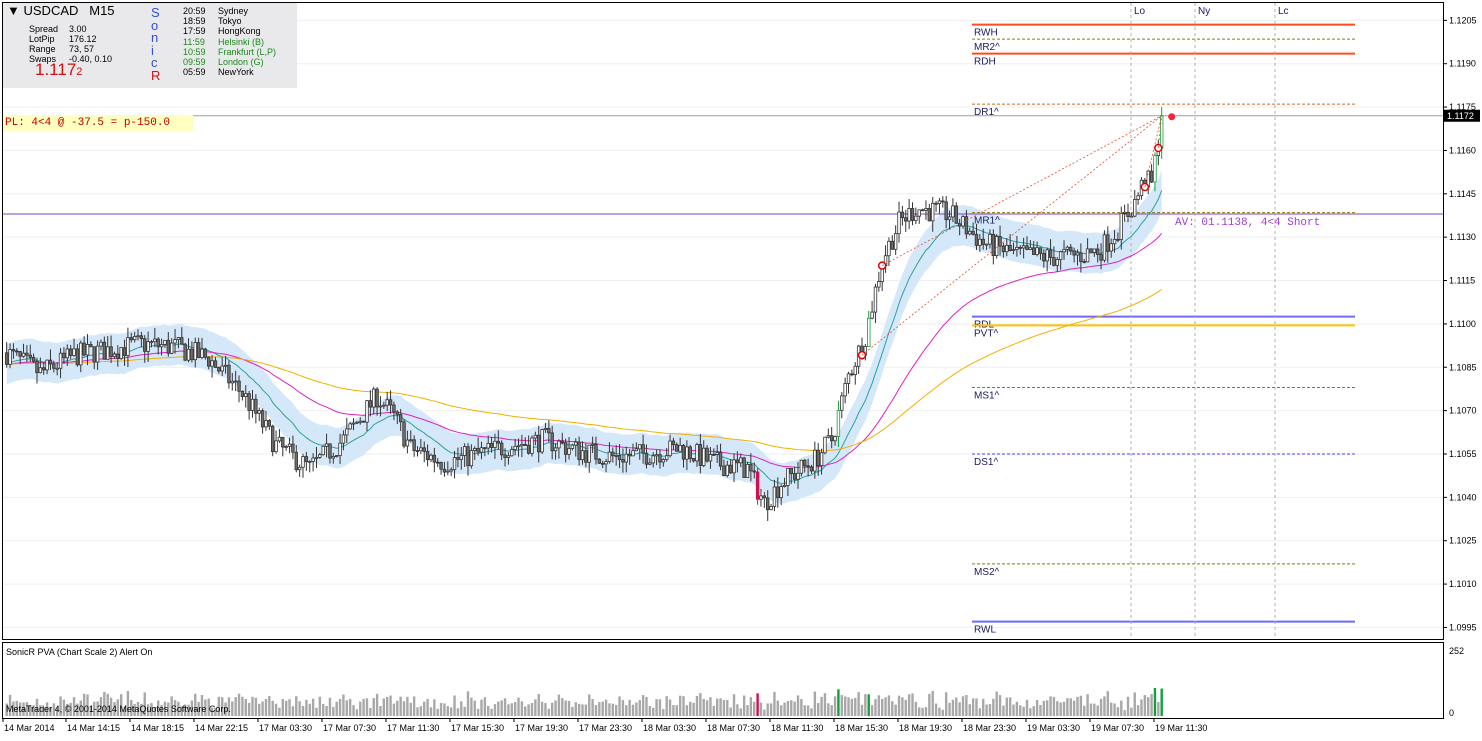 The height and width of the screenshot is (741, 1482). Describe the element at coordinates (669, 728) in the screenshot. I see `x-tick-label: 18 Mar 03:30` at that location.